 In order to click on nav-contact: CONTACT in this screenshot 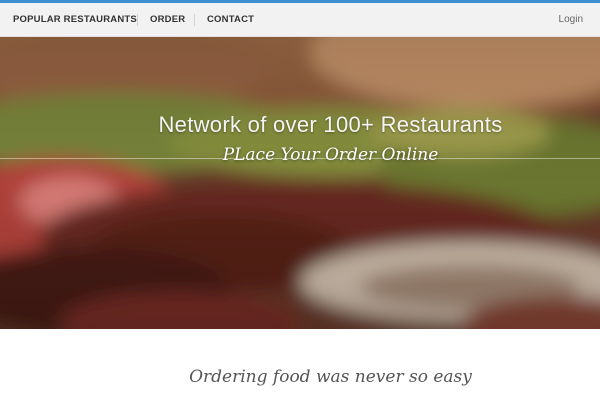, I will do `click(230, 20)`.